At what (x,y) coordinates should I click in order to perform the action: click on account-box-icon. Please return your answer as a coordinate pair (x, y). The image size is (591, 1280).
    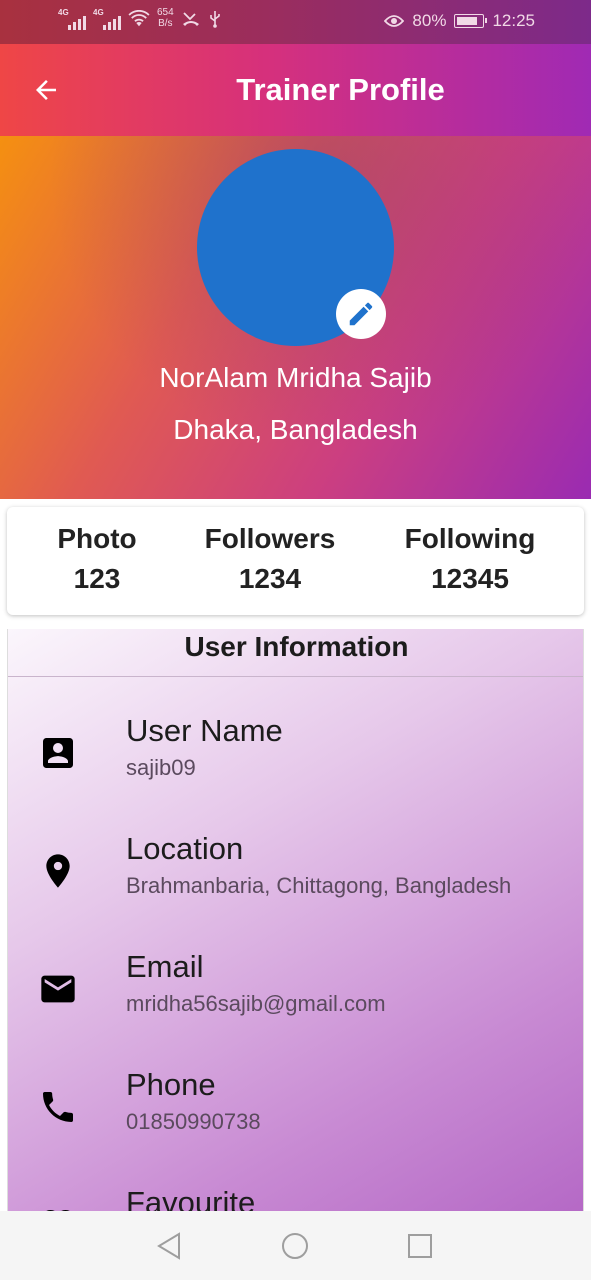
    Looking at the image, I should click on (58, 753).